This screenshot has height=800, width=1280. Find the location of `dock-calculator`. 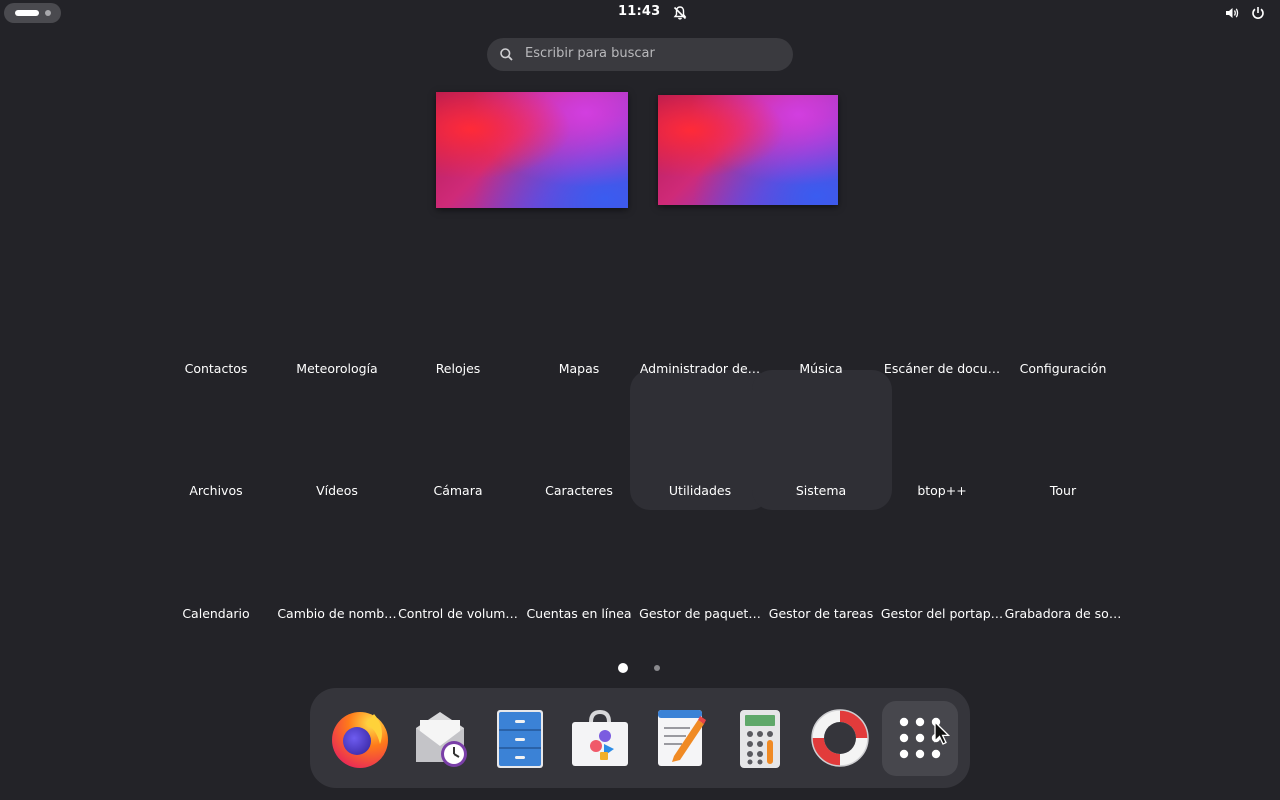

dock-calculator is located at coordinates (760, 738).